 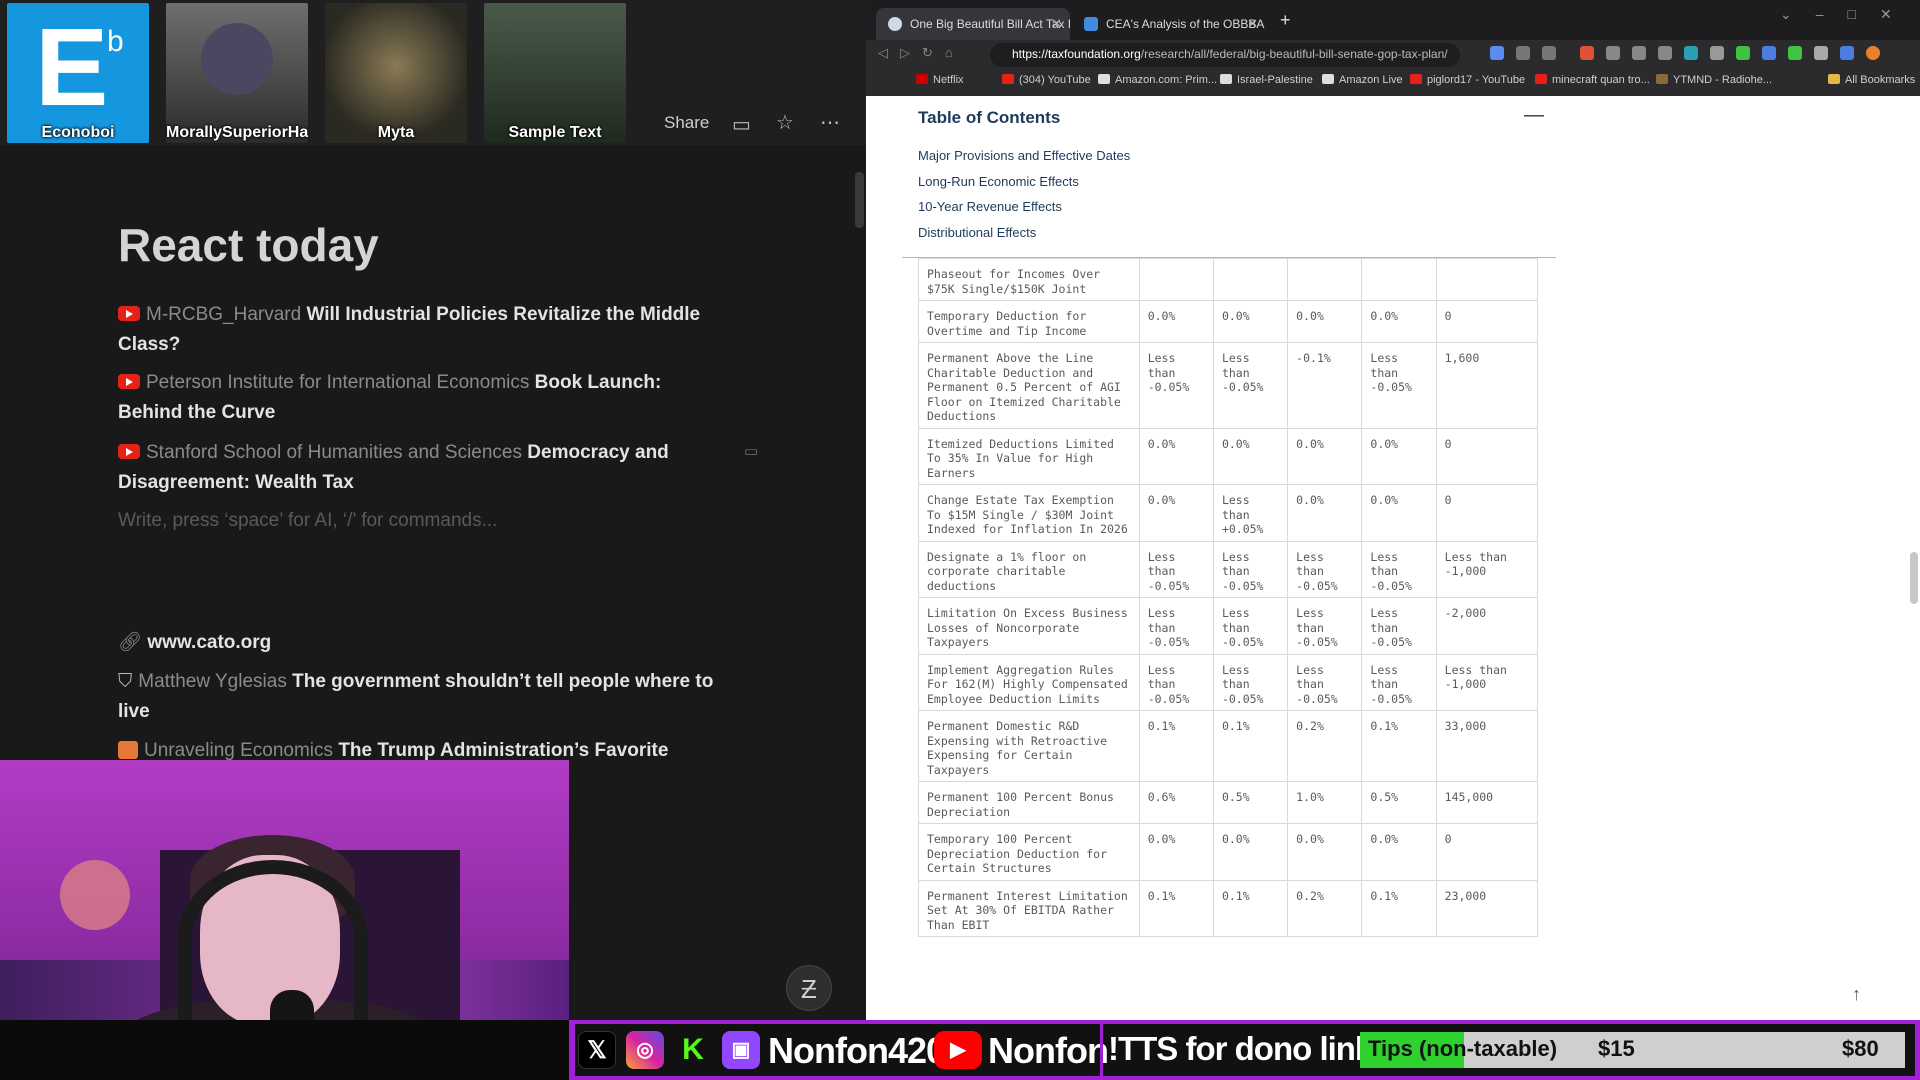 What do you see at coordinates (133, 642) in the screenshot?
I see `link-icon: 🔗︎` at bounding box center [133, 642].